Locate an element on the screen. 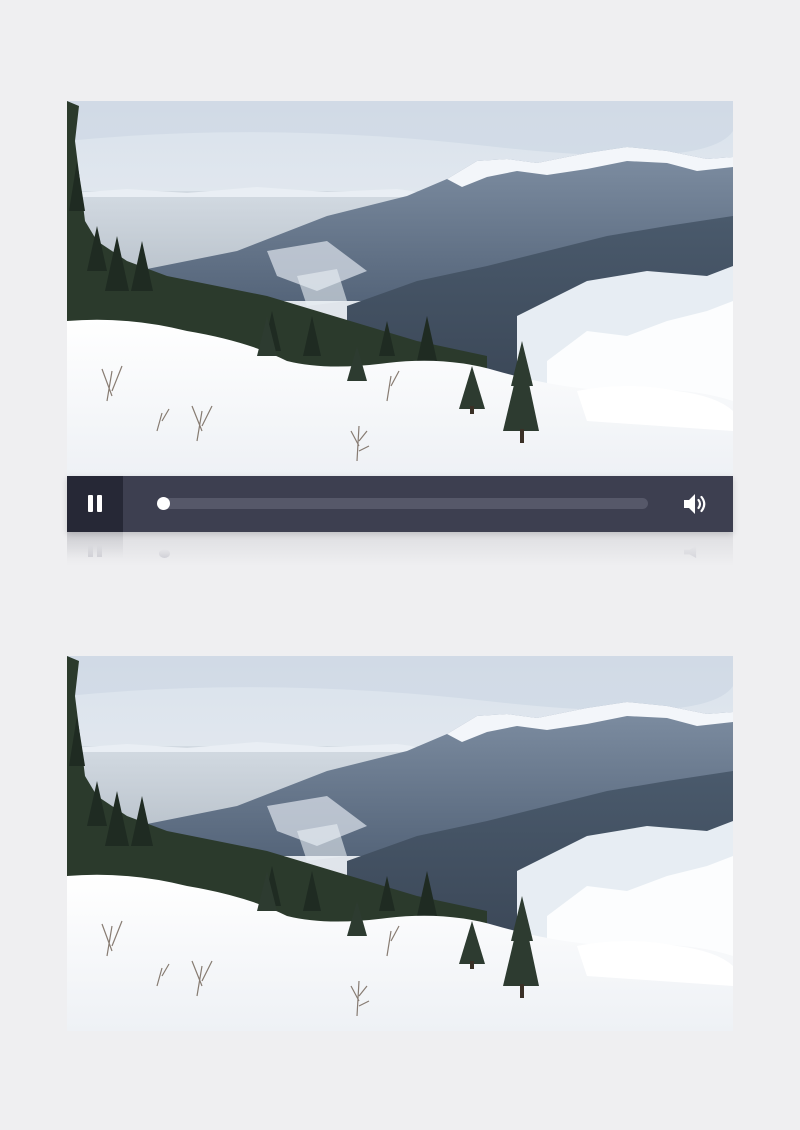  video-controls-bar is located at coordinates (400, 504).